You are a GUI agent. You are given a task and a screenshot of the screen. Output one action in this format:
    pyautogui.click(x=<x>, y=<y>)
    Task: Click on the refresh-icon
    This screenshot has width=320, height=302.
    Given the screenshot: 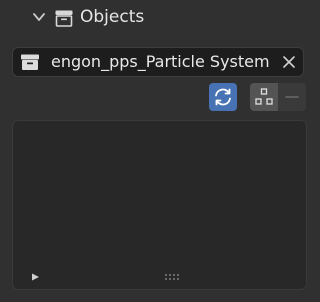 What is the action you would take?
    pyautogui.click(x=223, y=97)
    